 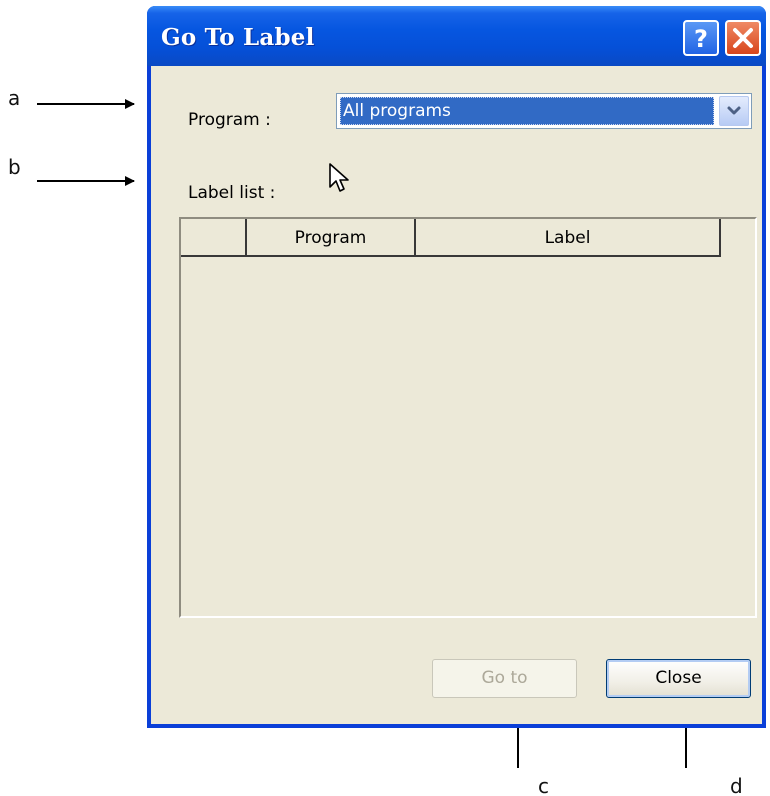 What do you see at coordinates (504, 678) in the screenshot?
I see `go-to-button: Go to` at bounding box center [504, 678].